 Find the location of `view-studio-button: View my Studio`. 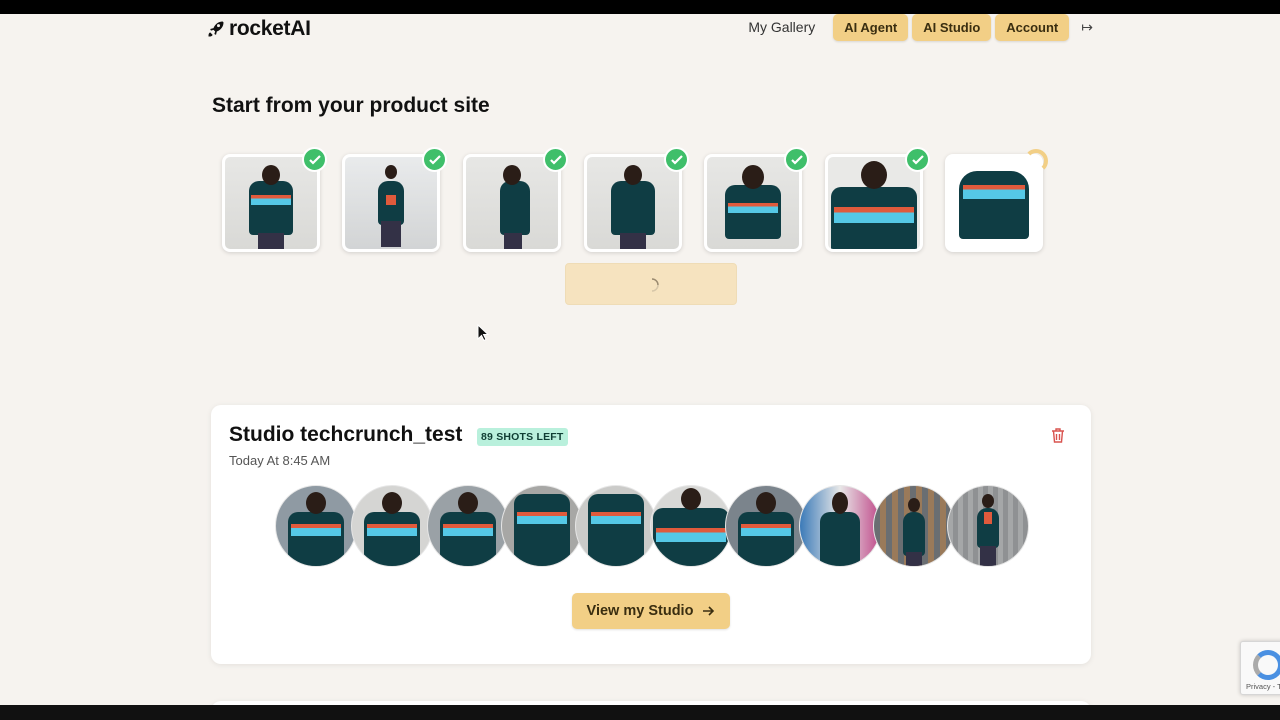

view-studio-button: View my Studio is located at coordinates (651, 611).